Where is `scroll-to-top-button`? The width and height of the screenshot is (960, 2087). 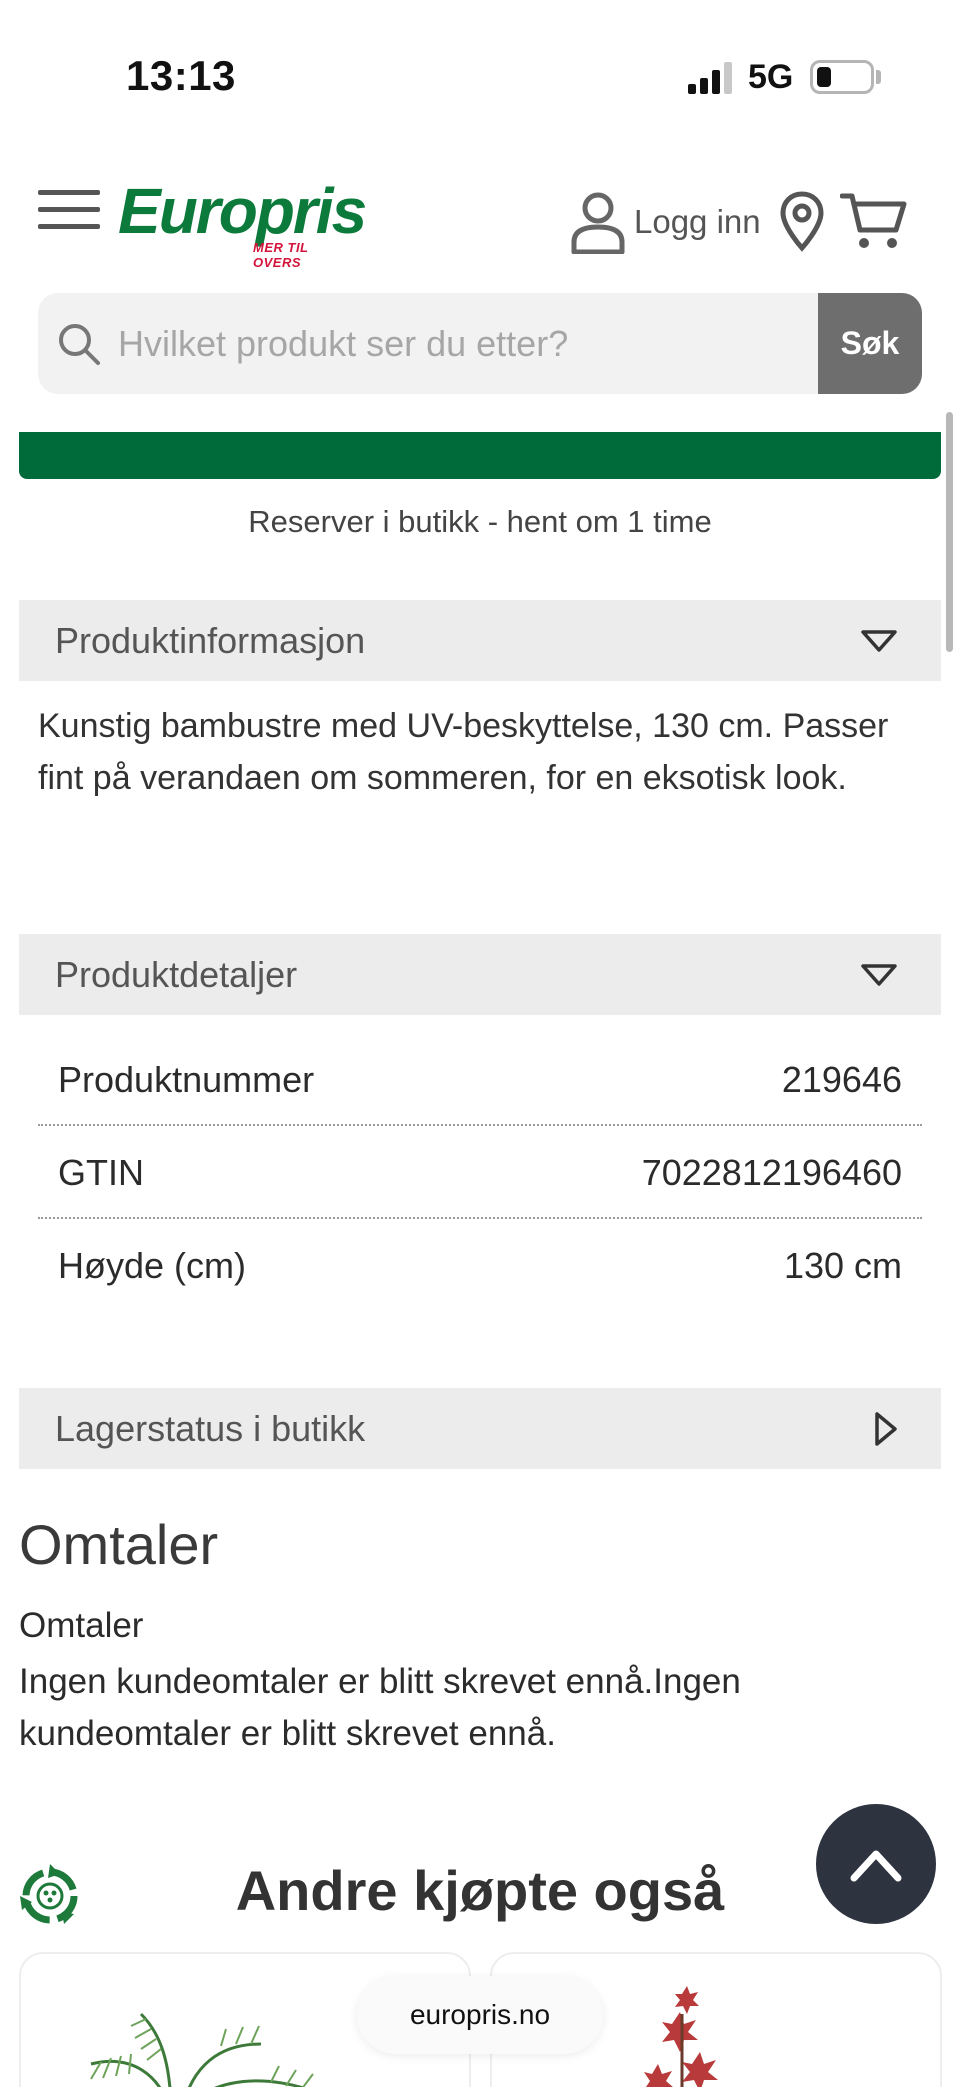 scroll-to-top-button is located at coordinates (876, 1864).